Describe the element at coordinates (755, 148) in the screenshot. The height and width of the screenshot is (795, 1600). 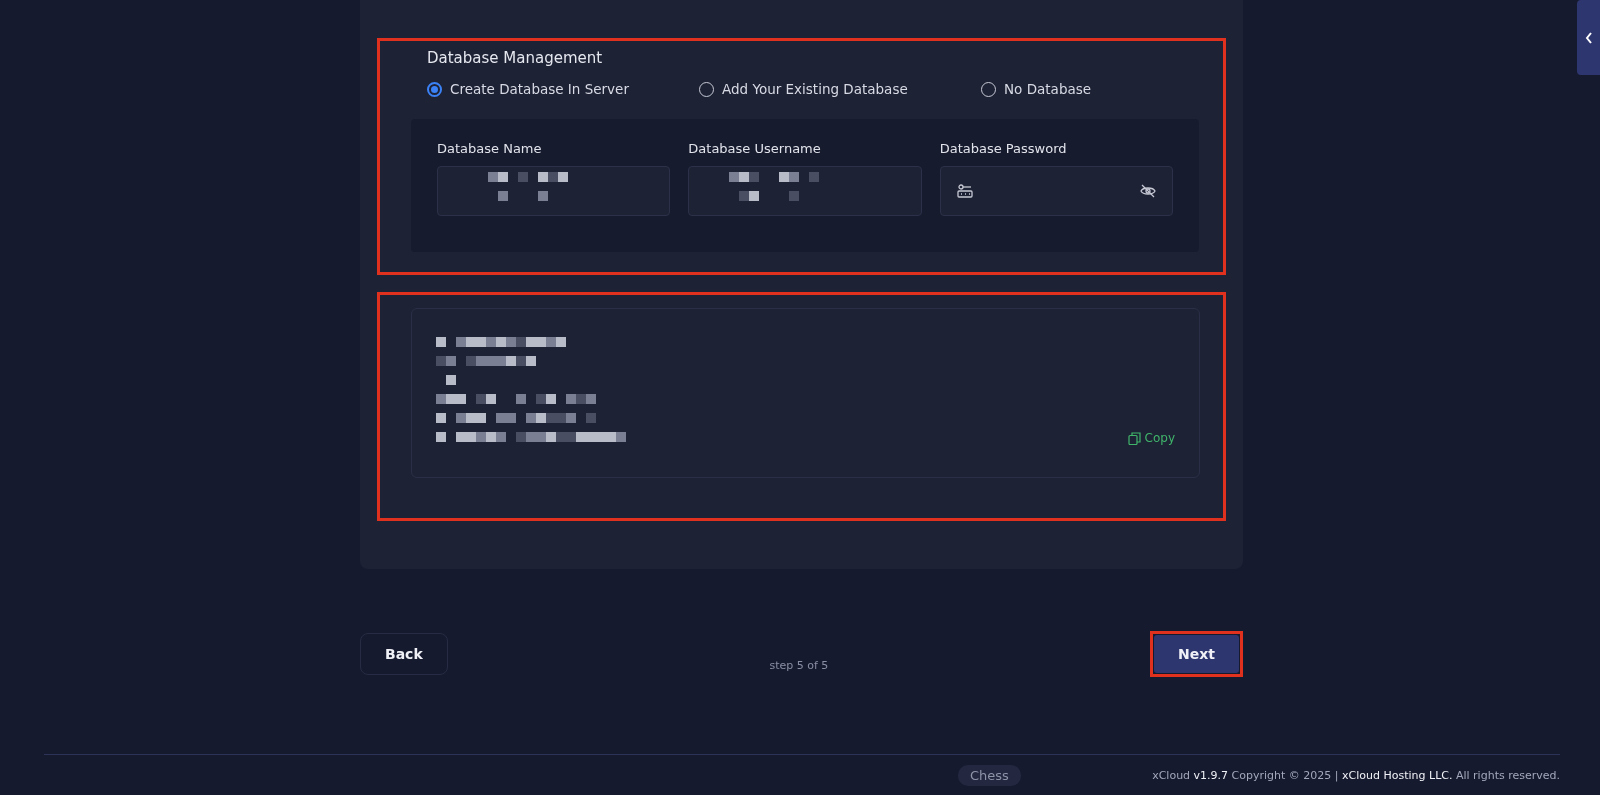
I see `field-label: Database Username` at that location.